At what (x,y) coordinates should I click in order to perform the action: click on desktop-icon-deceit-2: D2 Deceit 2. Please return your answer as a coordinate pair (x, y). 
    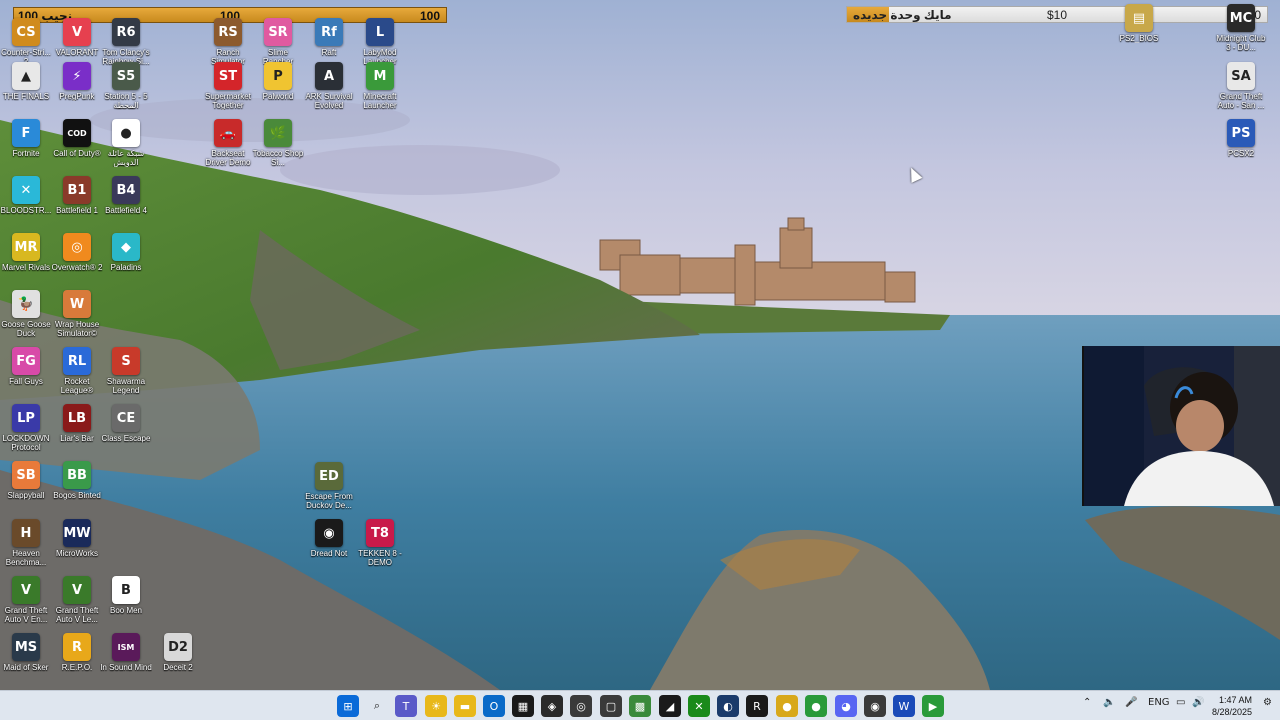
    Looking at the image, I should click on (178, 652).